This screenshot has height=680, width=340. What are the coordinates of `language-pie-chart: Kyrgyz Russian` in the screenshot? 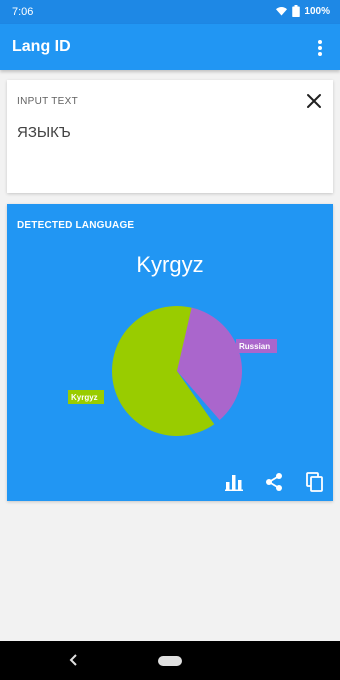 It's located at (172, 371).